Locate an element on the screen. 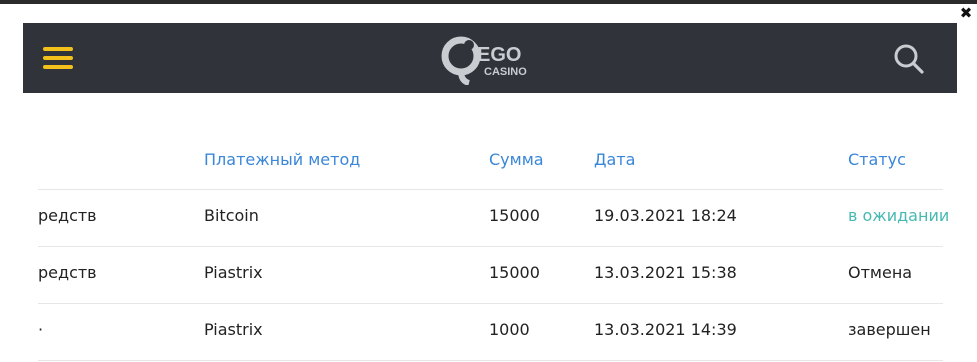  table-header-row: Платежный метод Сумма Дата Статус is located at coordinates (490, 162).